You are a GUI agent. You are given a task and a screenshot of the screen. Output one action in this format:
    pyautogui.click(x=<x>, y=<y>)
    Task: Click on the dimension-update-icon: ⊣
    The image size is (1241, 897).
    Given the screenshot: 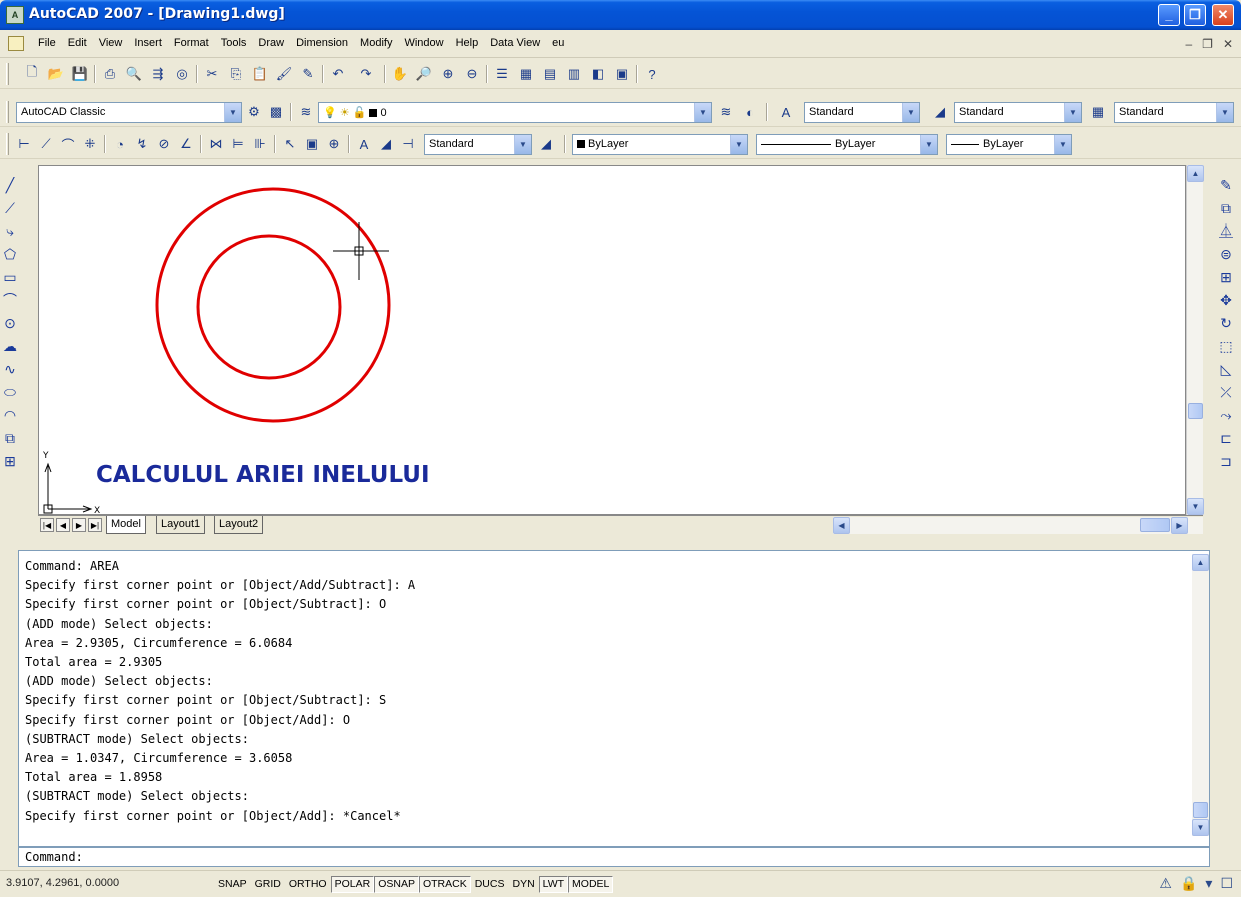 What is the action you would take?
    pyautogui.click(x=408, y=144)
    